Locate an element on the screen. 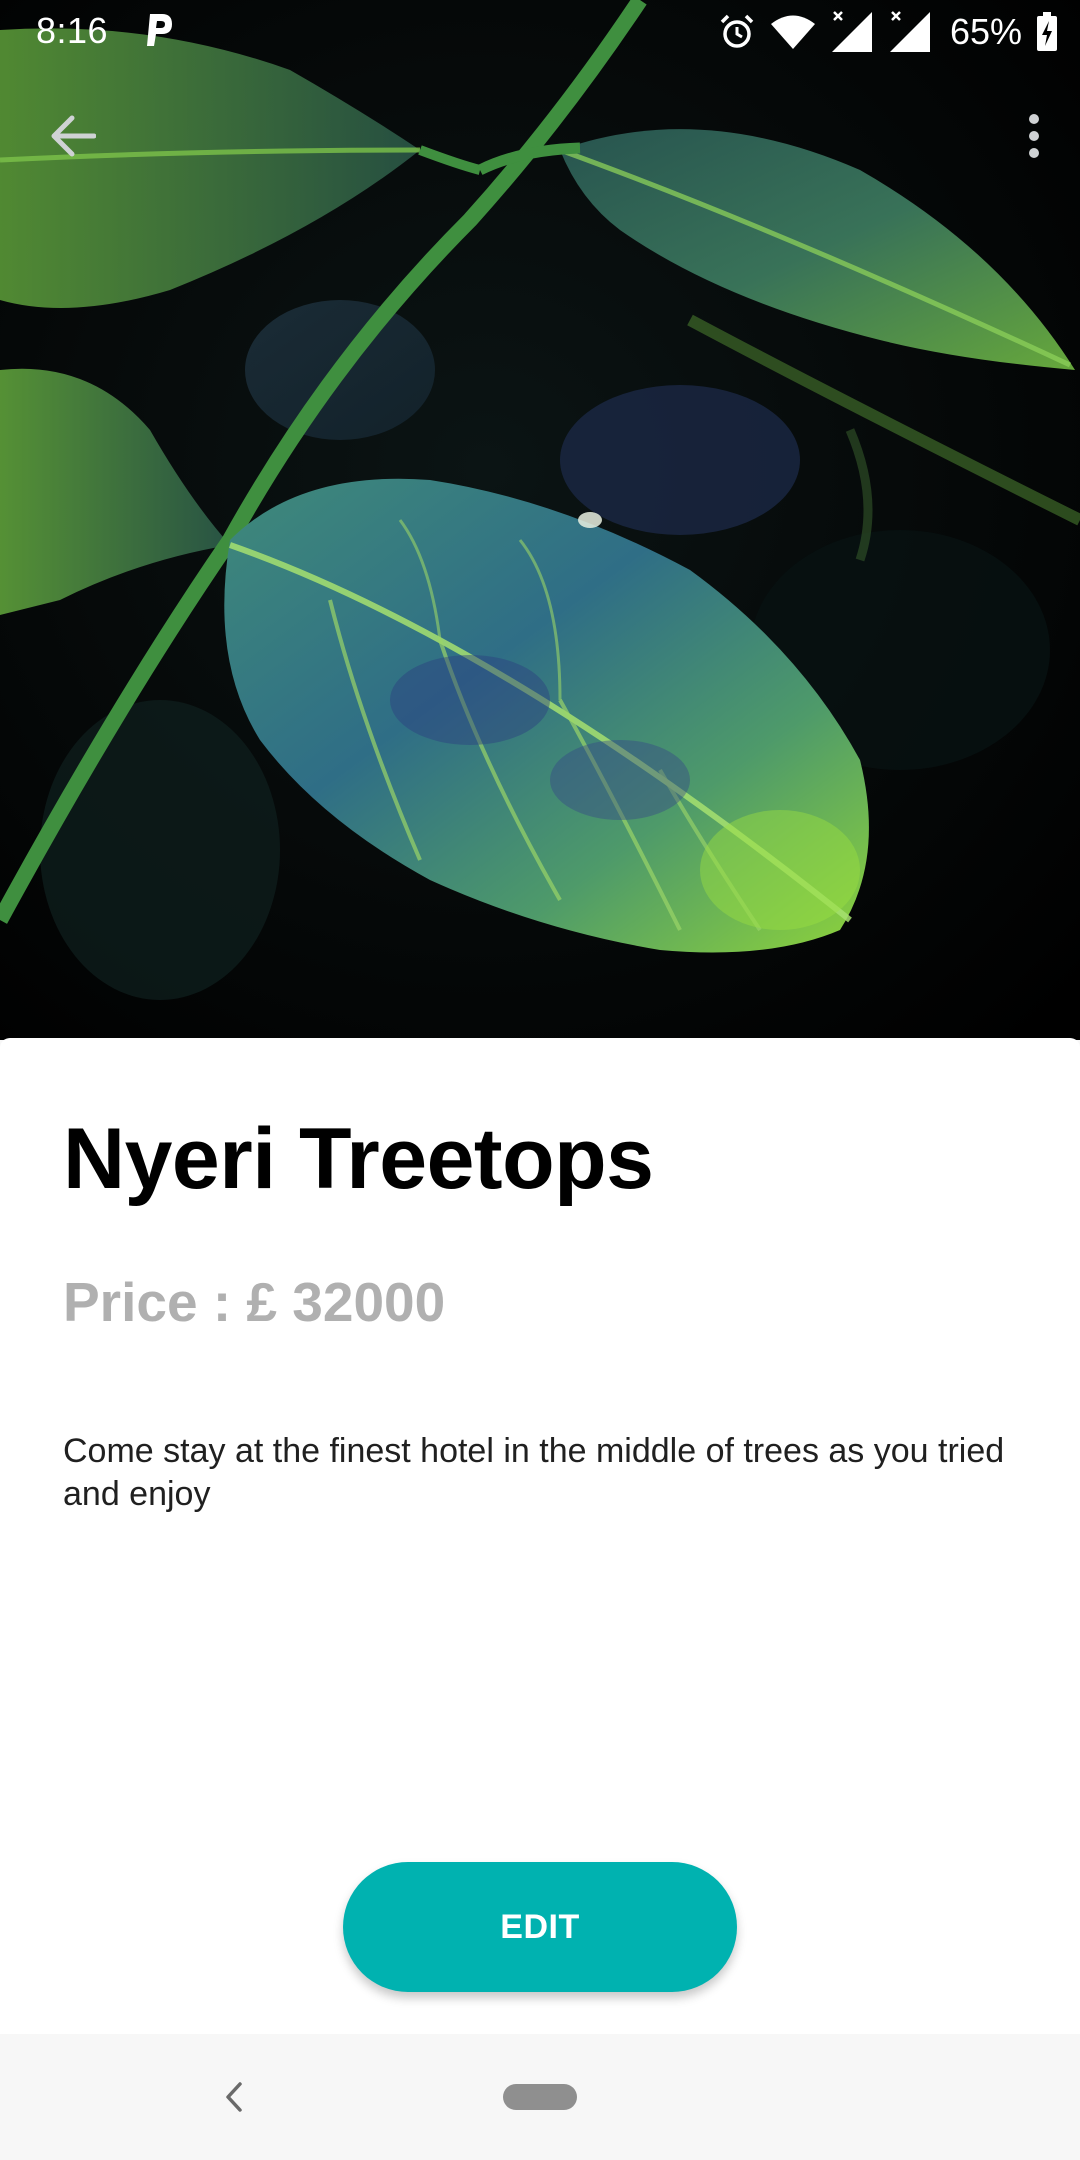 This screenshot has height=2160, width=1080. alarm-icon is located at coordinates (737, 31).